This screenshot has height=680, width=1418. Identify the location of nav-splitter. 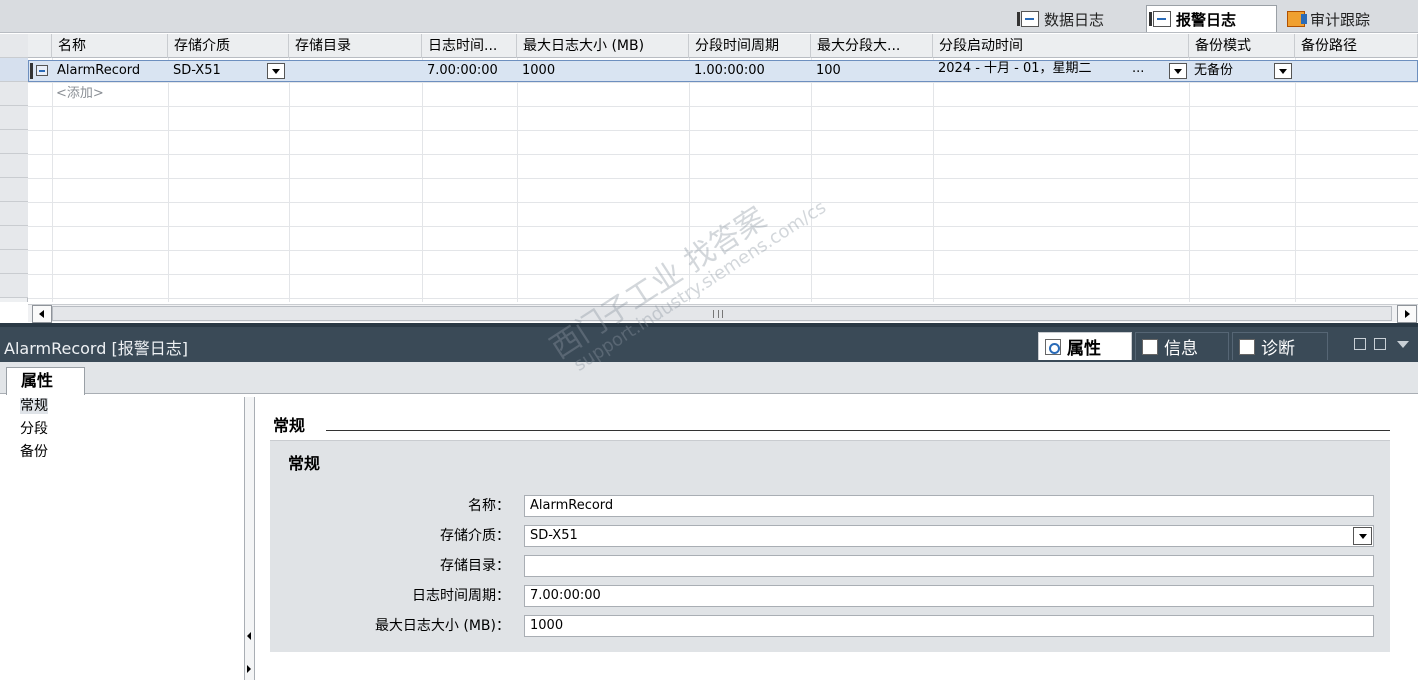
(249, 538).